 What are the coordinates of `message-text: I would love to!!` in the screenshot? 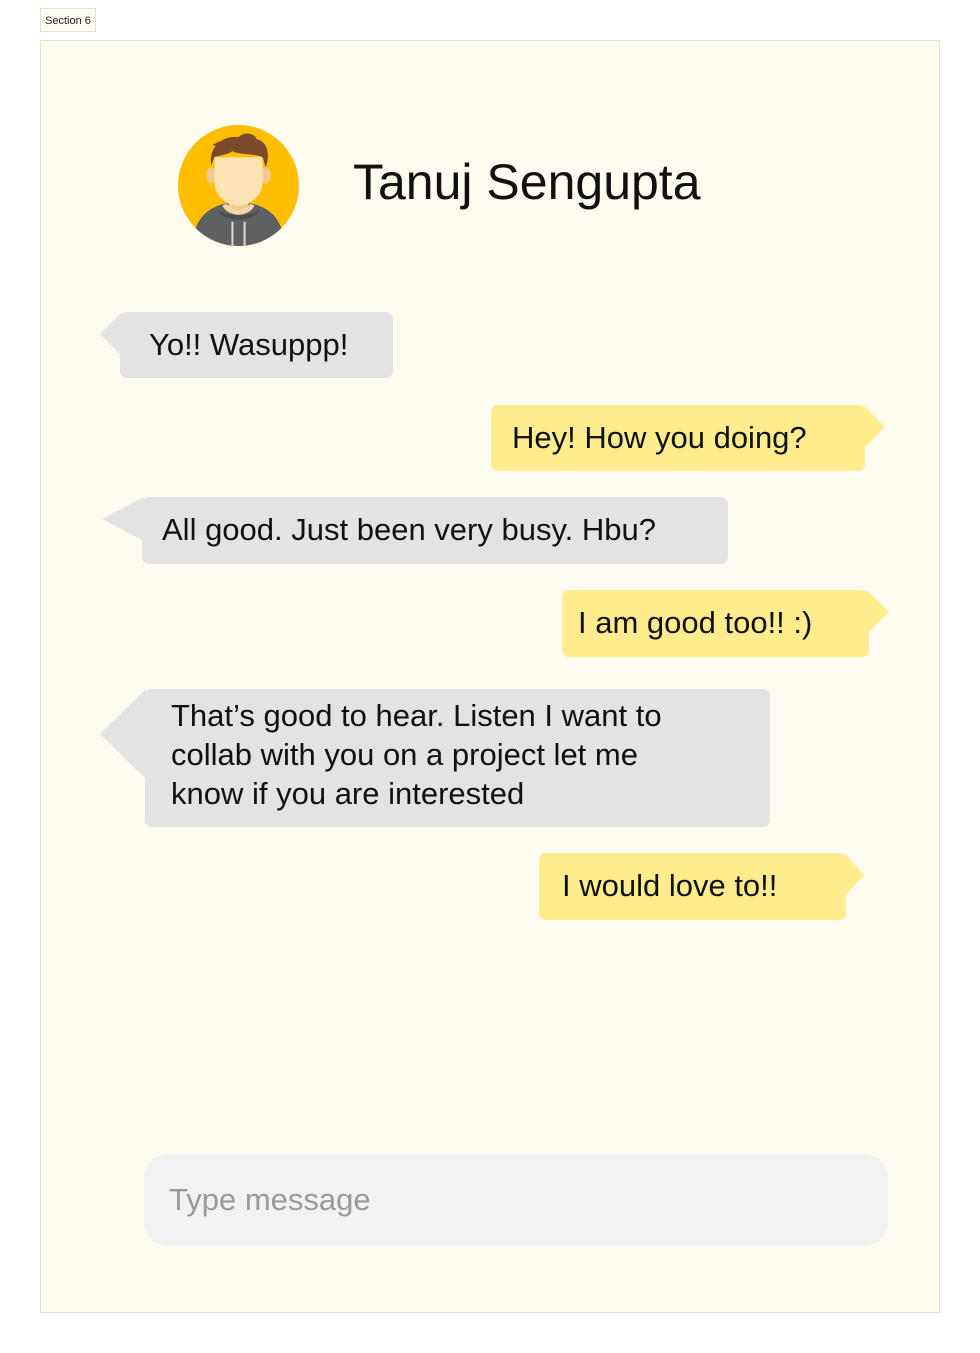 It's located at (670, 885).